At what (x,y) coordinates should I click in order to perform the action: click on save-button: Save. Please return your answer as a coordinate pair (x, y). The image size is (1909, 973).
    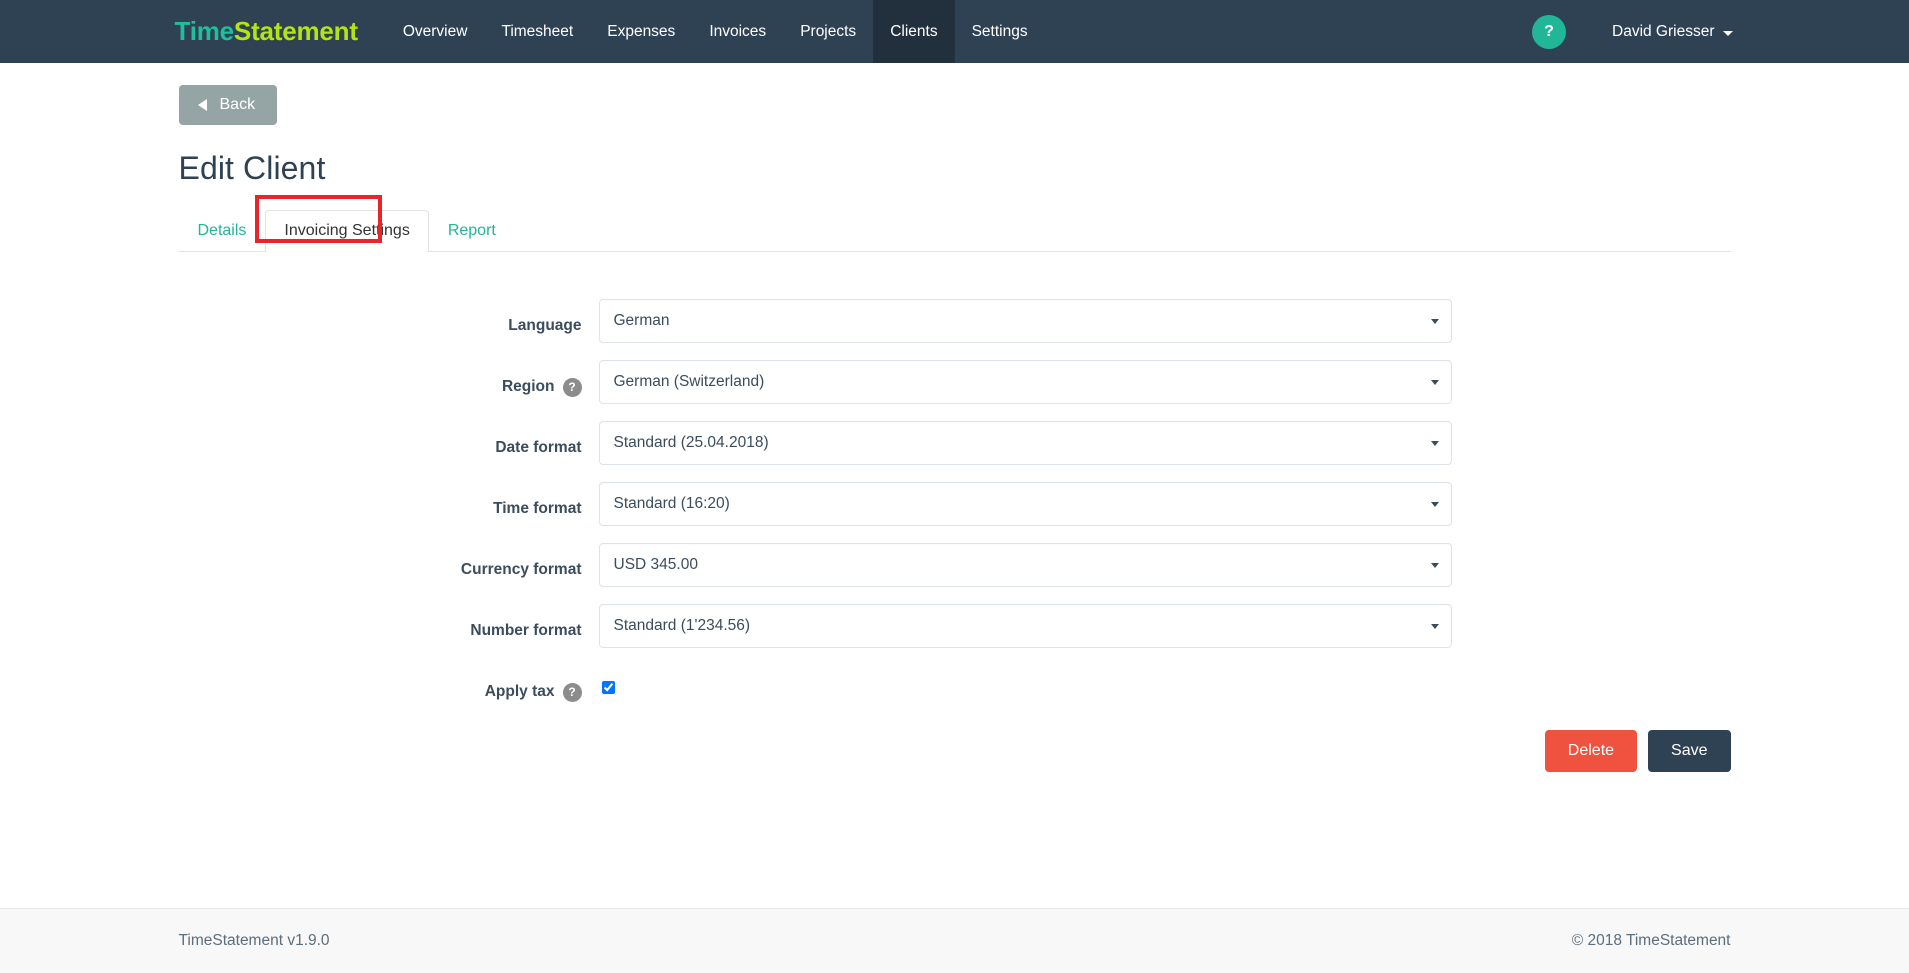
    Looking at the image, I should click on (1689, 751).